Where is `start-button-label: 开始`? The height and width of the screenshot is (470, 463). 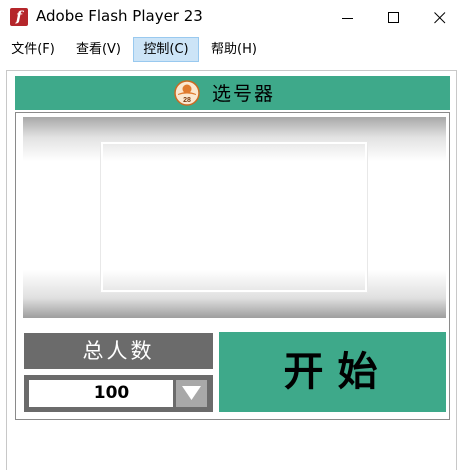
start-button-label: 开始 is located at coordinates (332, 372).